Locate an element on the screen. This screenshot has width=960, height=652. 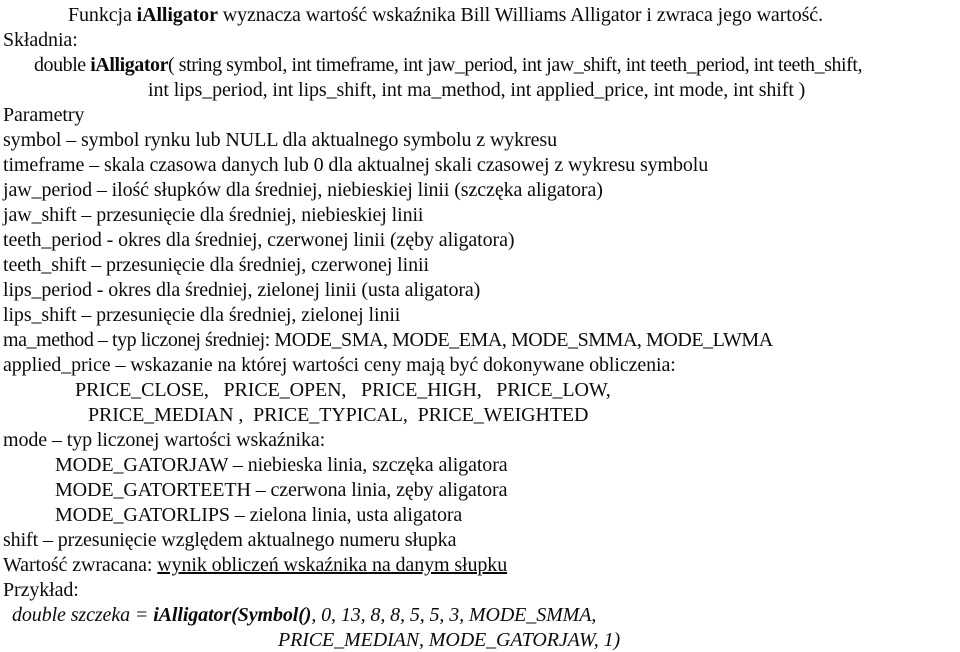
example-code-line-2: PRICE_MEDIAN, MODE_GATORJAW, 1) is located at coordinates (449, 640).